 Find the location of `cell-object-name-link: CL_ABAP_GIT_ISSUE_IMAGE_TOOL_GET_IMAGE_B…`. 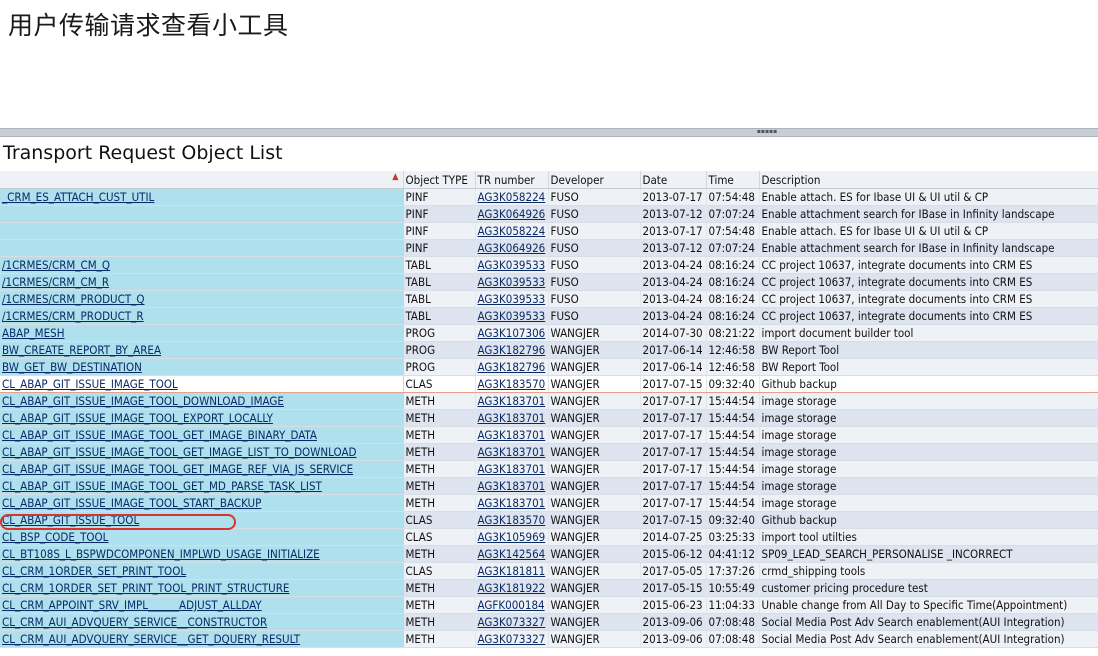

cell-object-name-link: CL_ABAP_GIT_ISSUE_IMAGE_TOOL_GET_IMAGE_B… is located at coordinates (159, 435).